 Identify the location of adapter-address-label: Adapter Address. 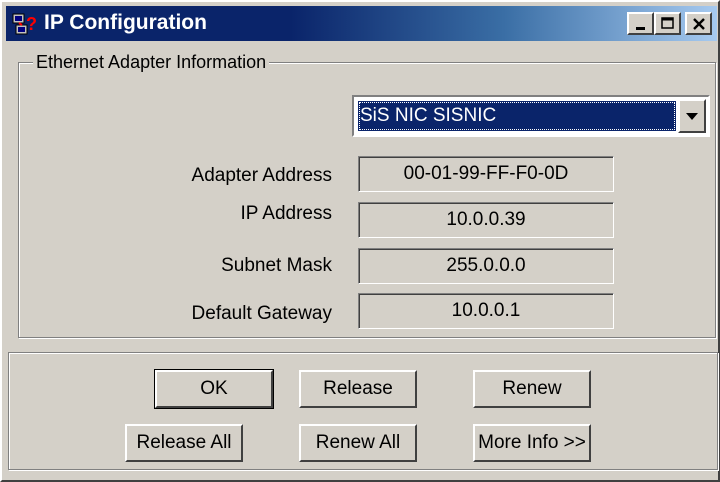
(261, 175).